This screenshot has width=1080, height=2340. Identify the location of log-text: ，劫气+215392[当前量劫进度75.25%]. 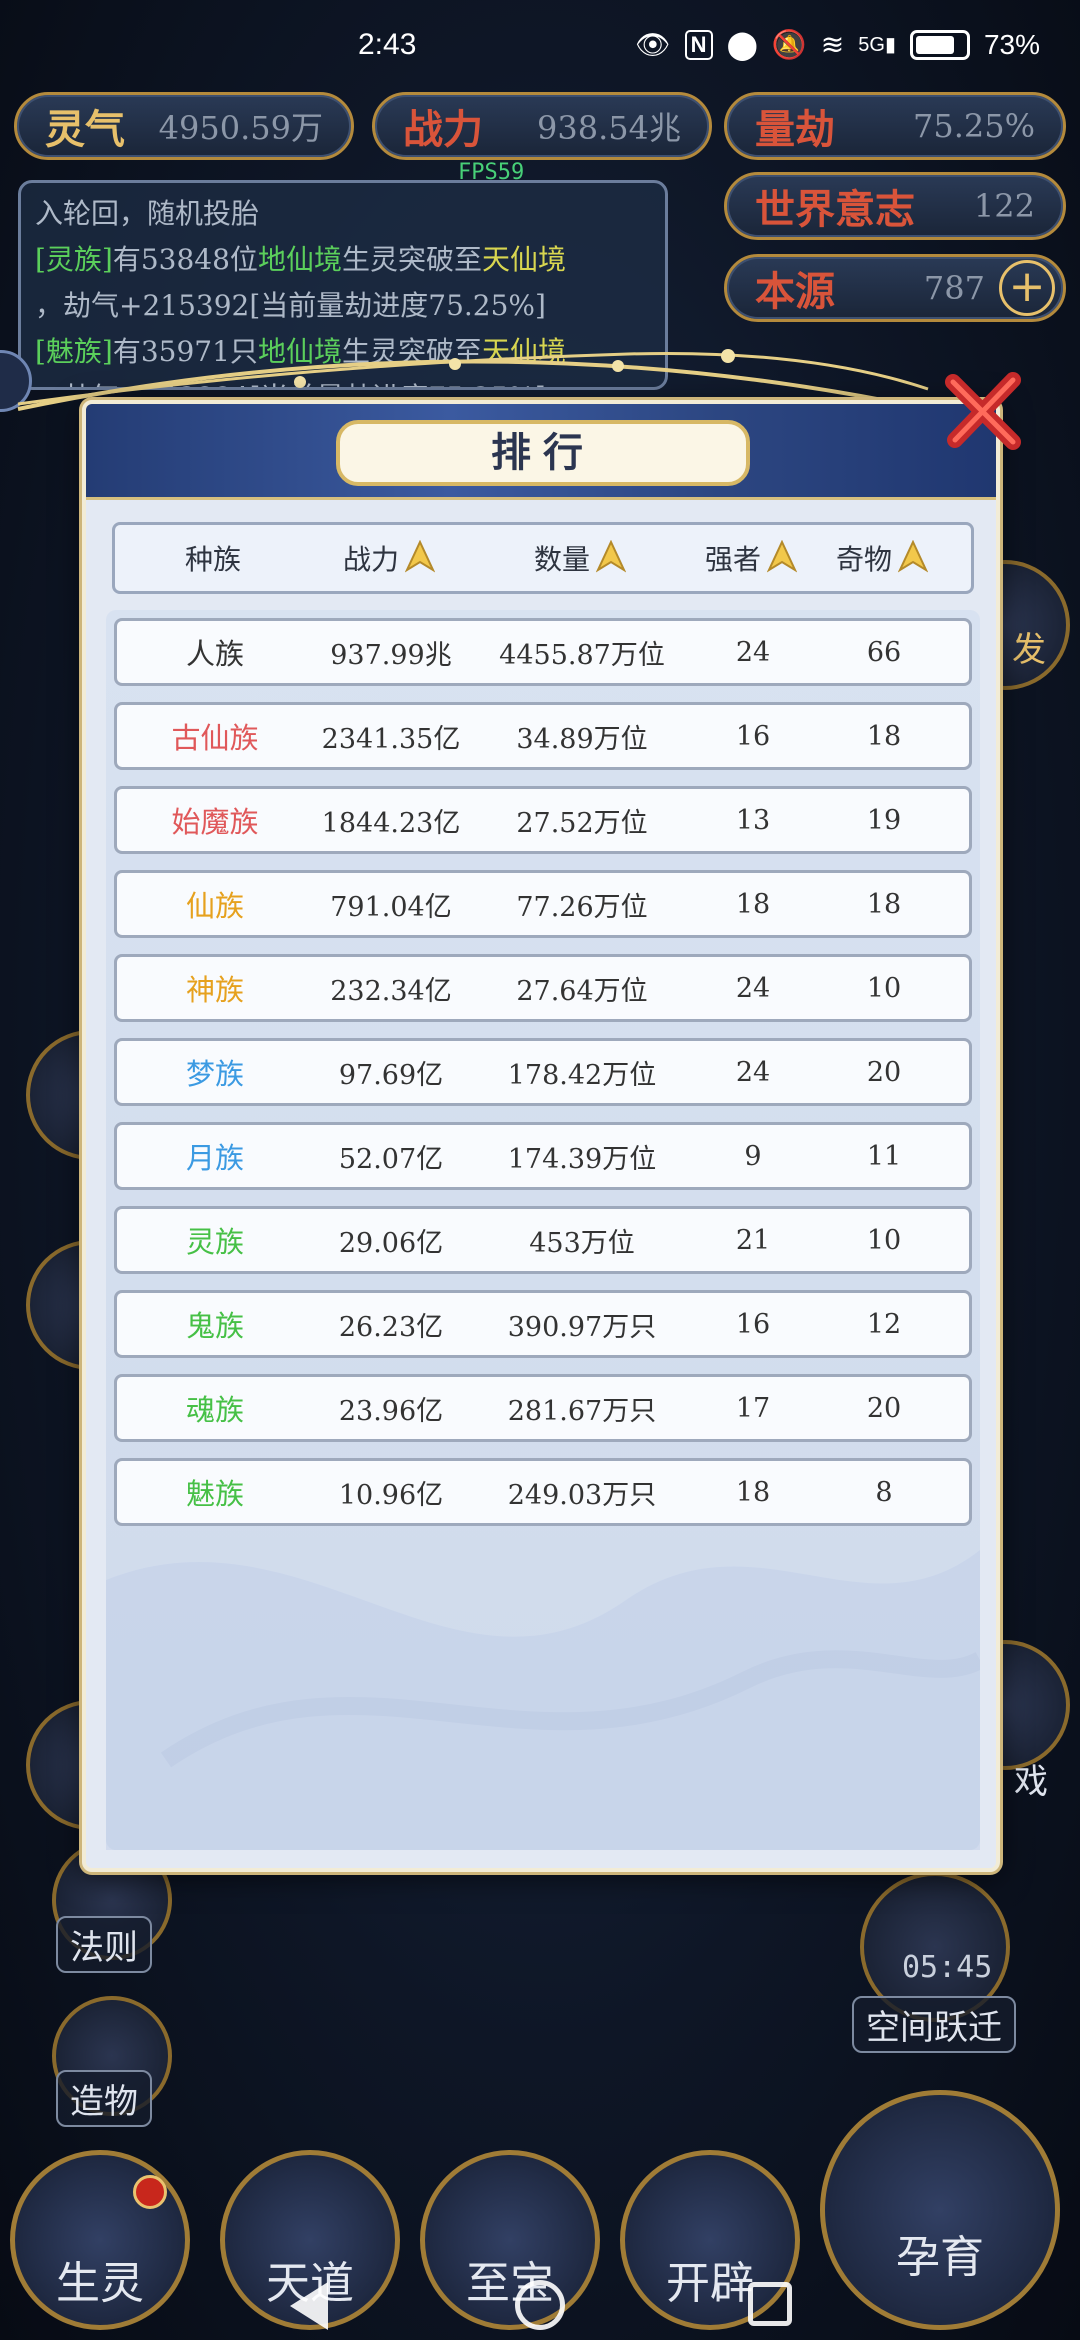
(290, 305).